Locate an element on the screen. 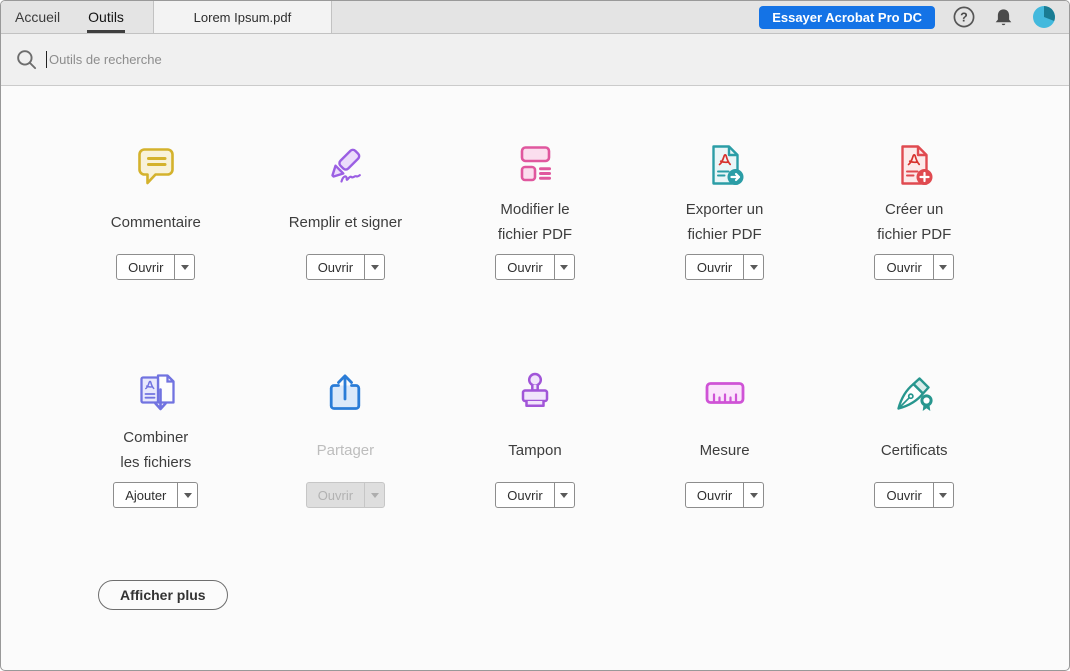  remplir-et-signer-open-button: Ouvrir is located at coordinates (345, 267).